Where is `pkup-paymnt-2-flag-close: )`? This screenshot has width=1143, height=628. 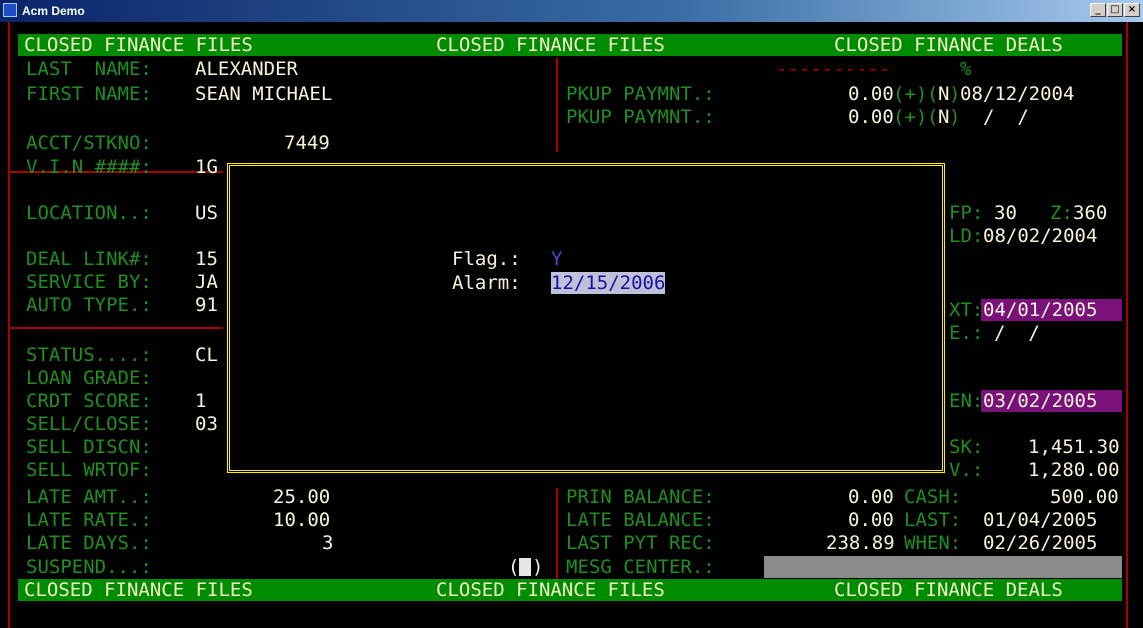
pkup-paymnt-2-flag-close: ) is located at coordinates (955, 117).